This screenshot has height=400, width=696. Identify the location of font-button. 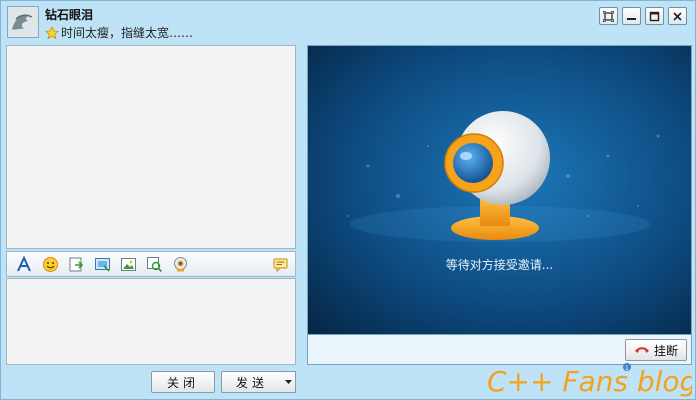
(24, 264).